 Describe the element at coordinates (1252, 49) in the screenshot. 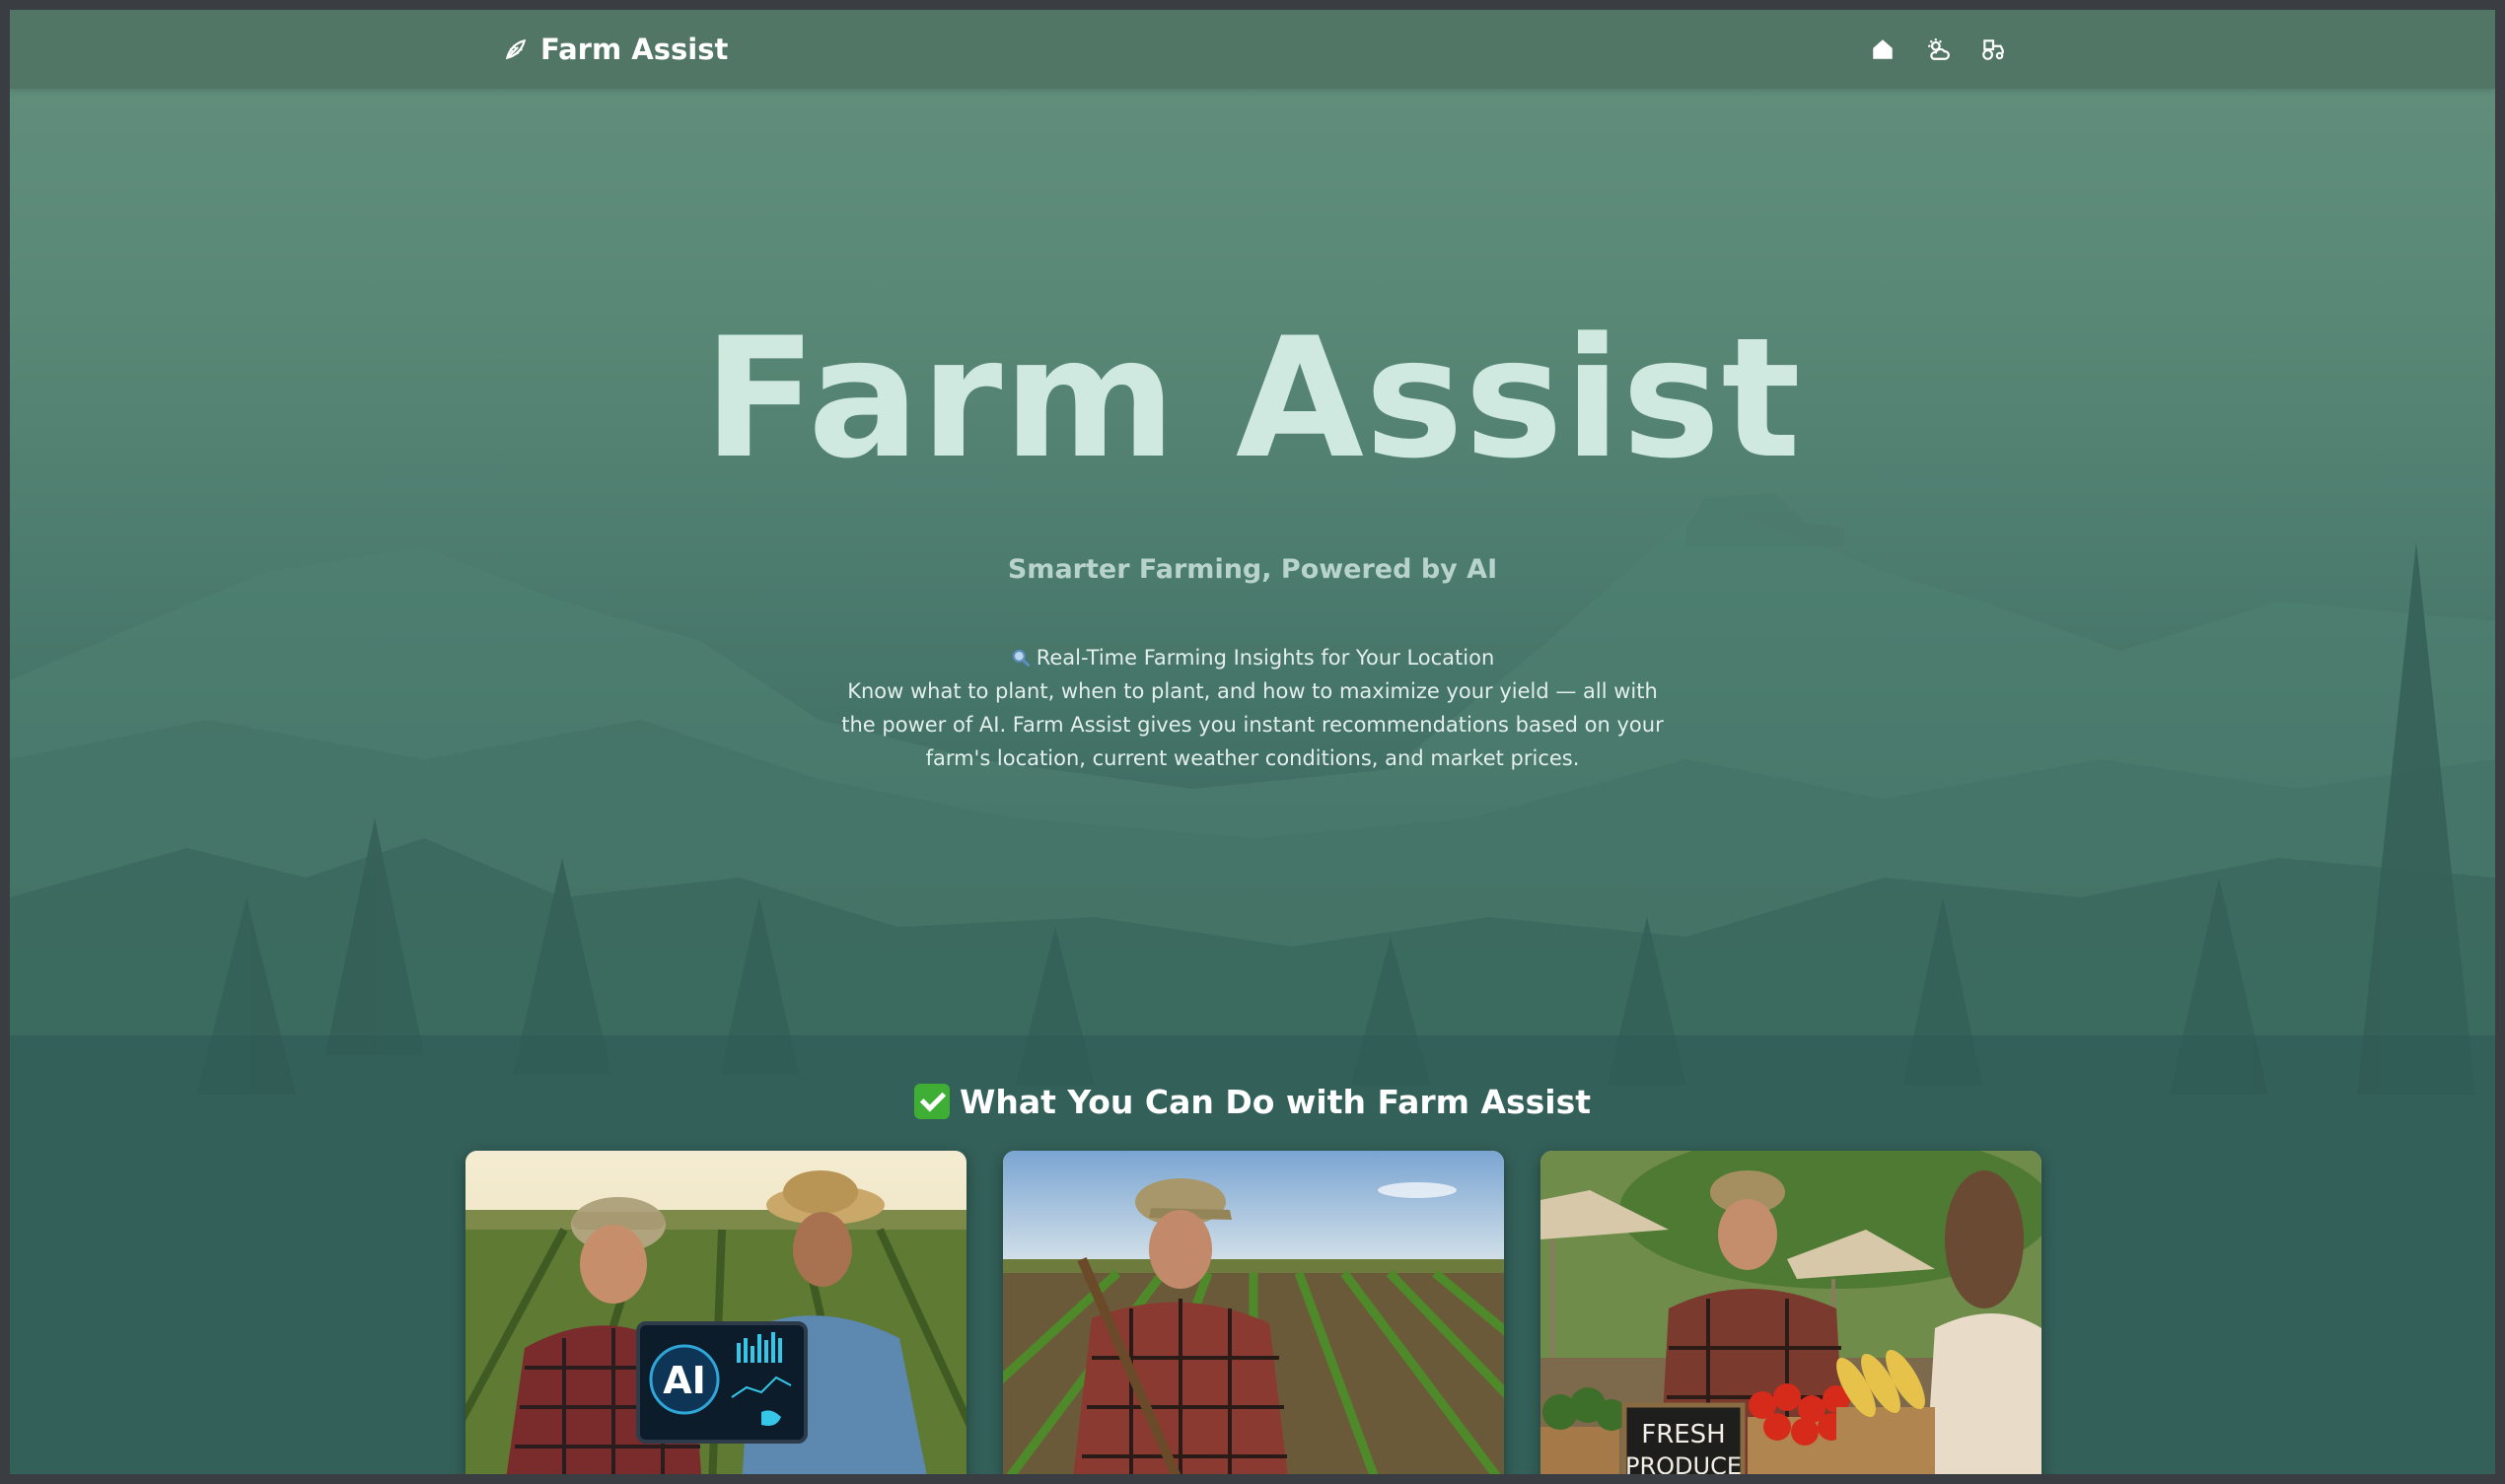

I see `top-navbar: Farm Assist` at that location.